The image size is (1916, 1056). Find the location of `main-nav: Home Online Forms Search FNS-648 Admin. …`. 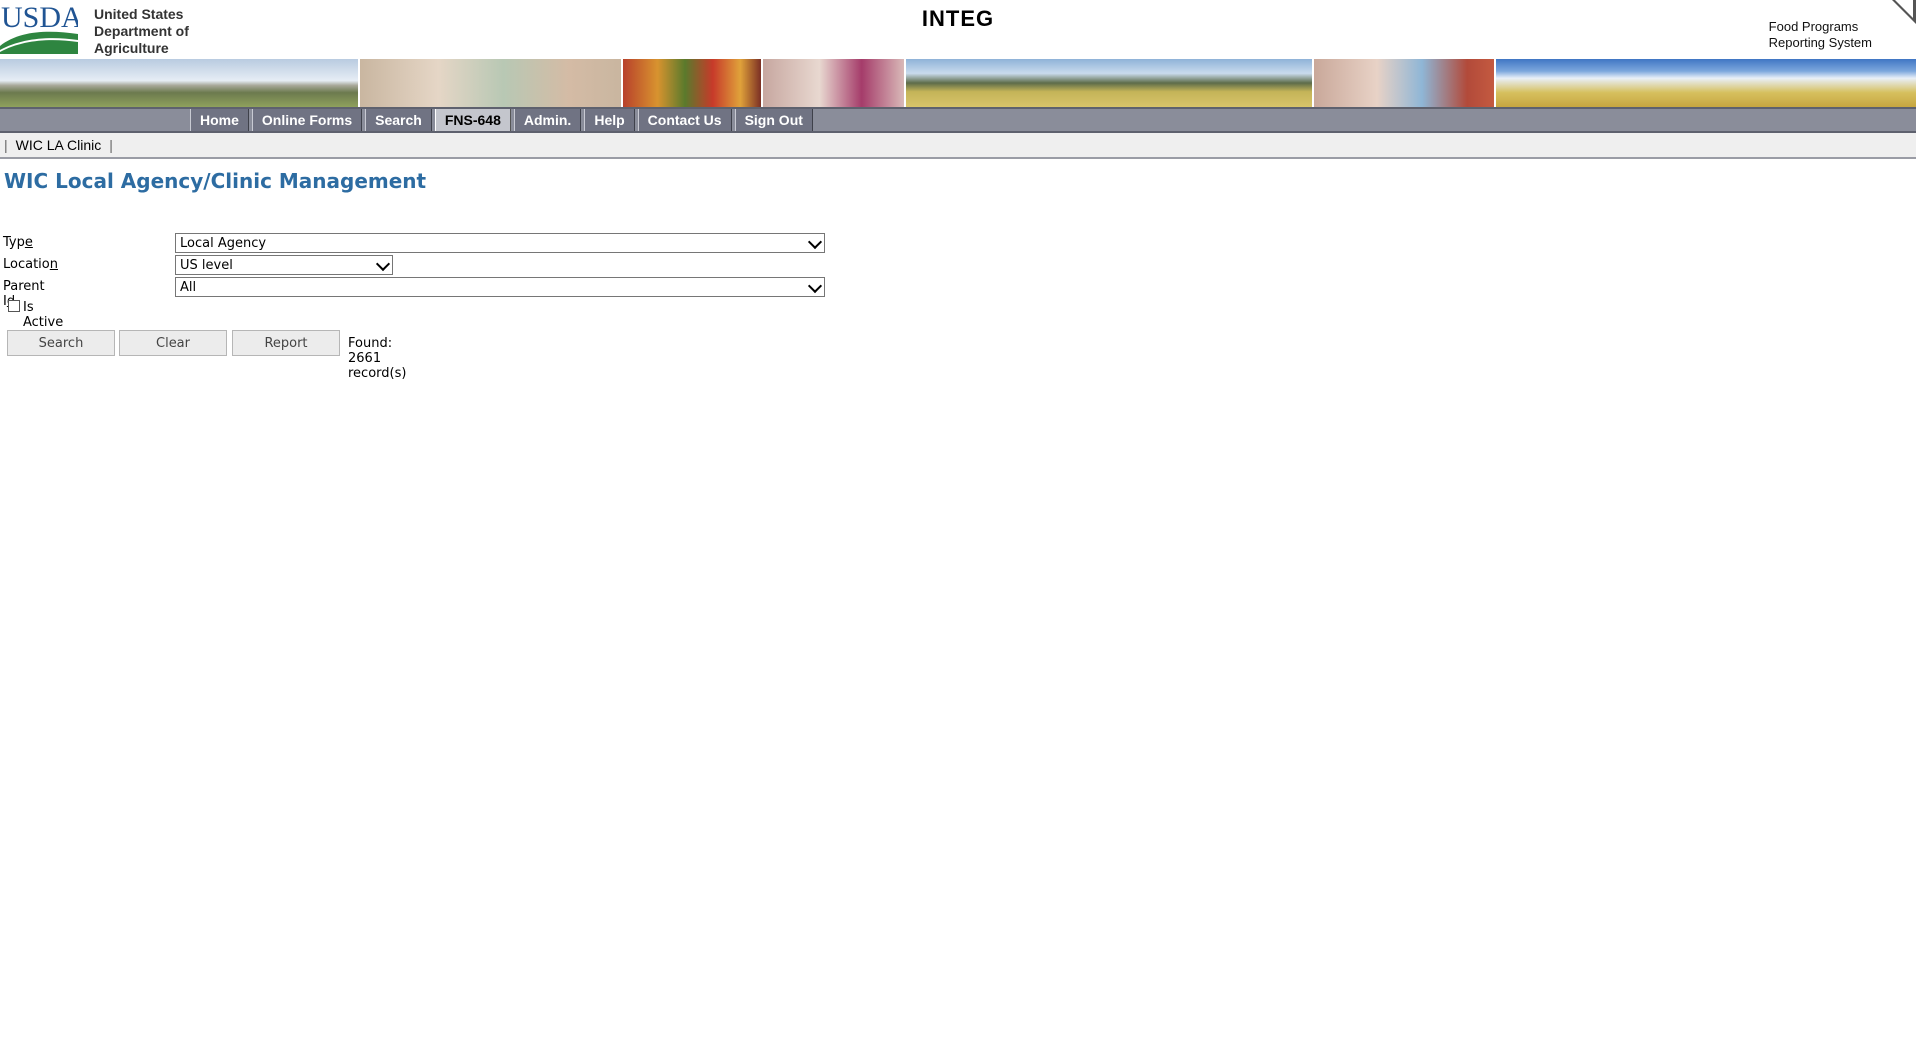

main-nav: Home Online Forms Search FNS-648 Admin. … is located at coordinates (958, 120).